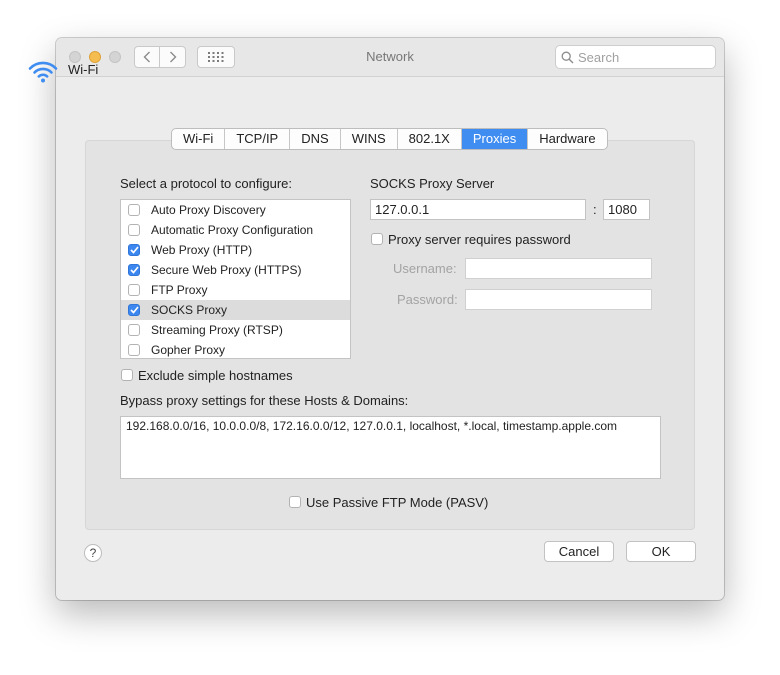 This screenshot has height=675, width=780. I want to click on tab-wins: WINS, so click(369, 139).